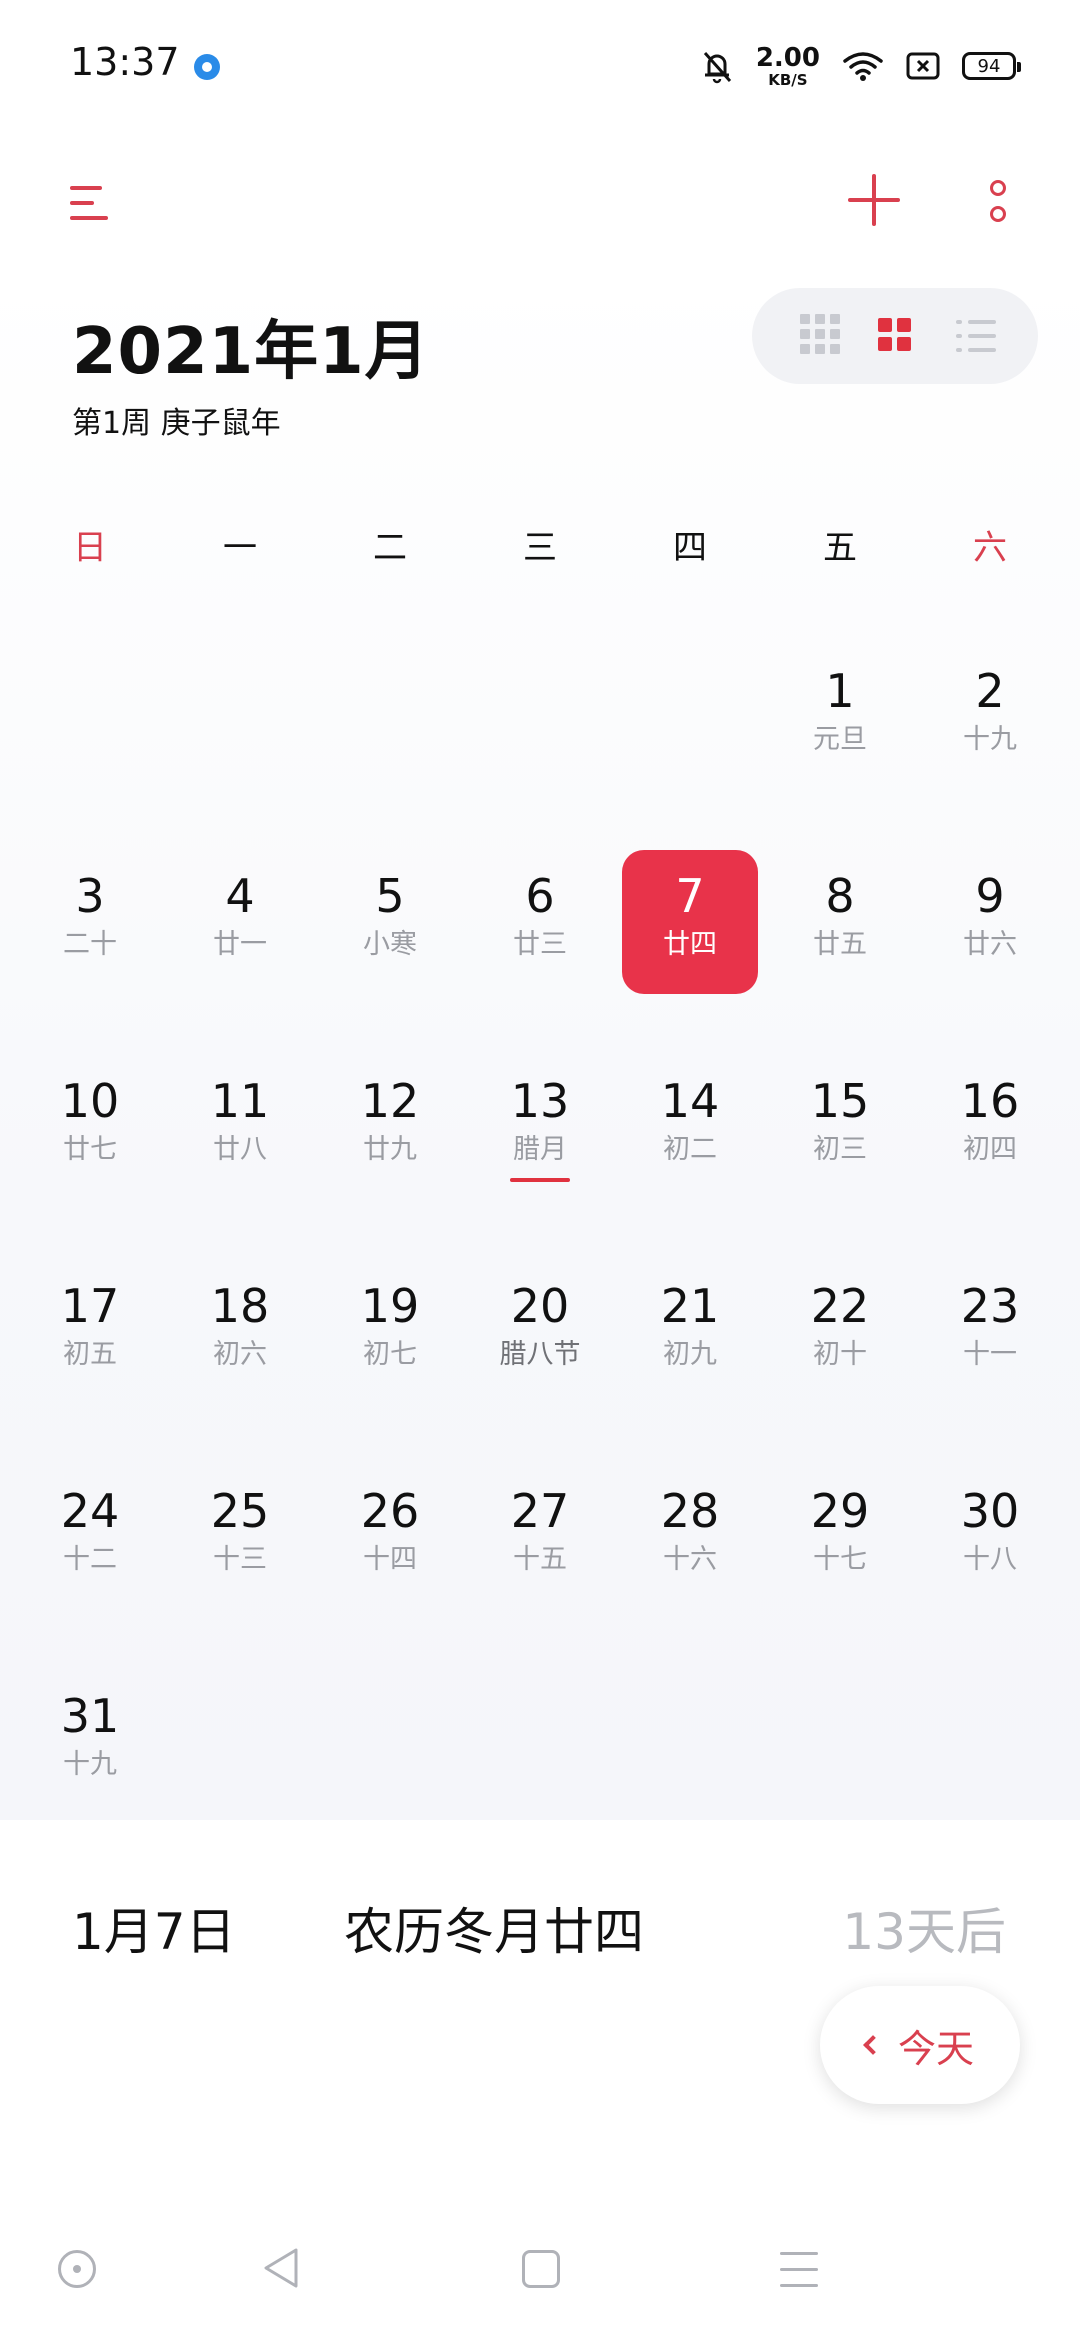 This screenshot has height=2340, width=1080. What do you see at coordinates (787, 57) in the screenshot?
I see `net-speed-value: 2.00` at bounding box center [787, 57].